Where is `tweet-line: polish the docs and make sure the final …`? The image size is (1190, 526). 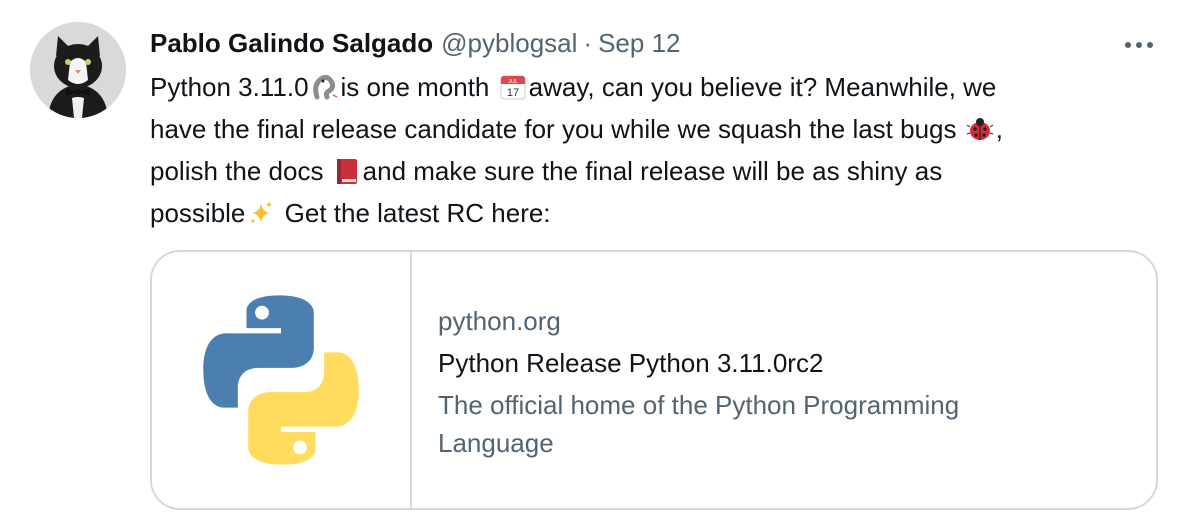
tweet-line: polish the docs and make sure the final … is located at coordinates (655, 171).